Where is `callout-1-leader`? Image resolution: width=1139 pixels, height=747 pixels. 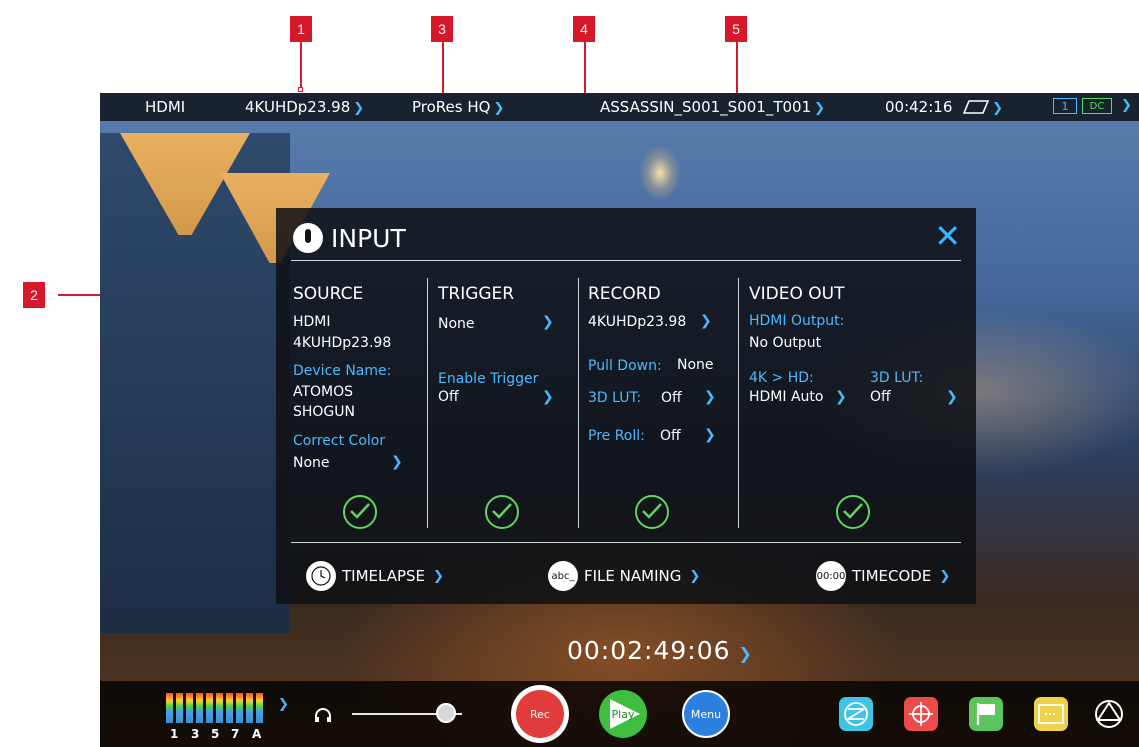
callout-1-leader is located at coordinates (301, 65).